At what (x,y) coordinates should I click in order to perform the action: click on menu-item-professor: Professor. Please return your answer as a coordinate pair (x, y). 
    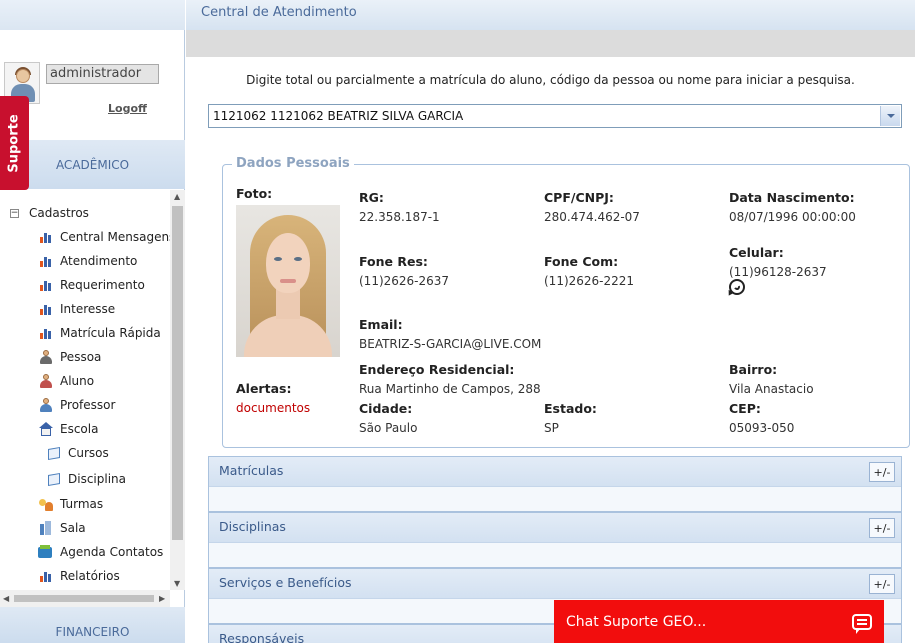
    Looking at the image, I should click on (76, 405).